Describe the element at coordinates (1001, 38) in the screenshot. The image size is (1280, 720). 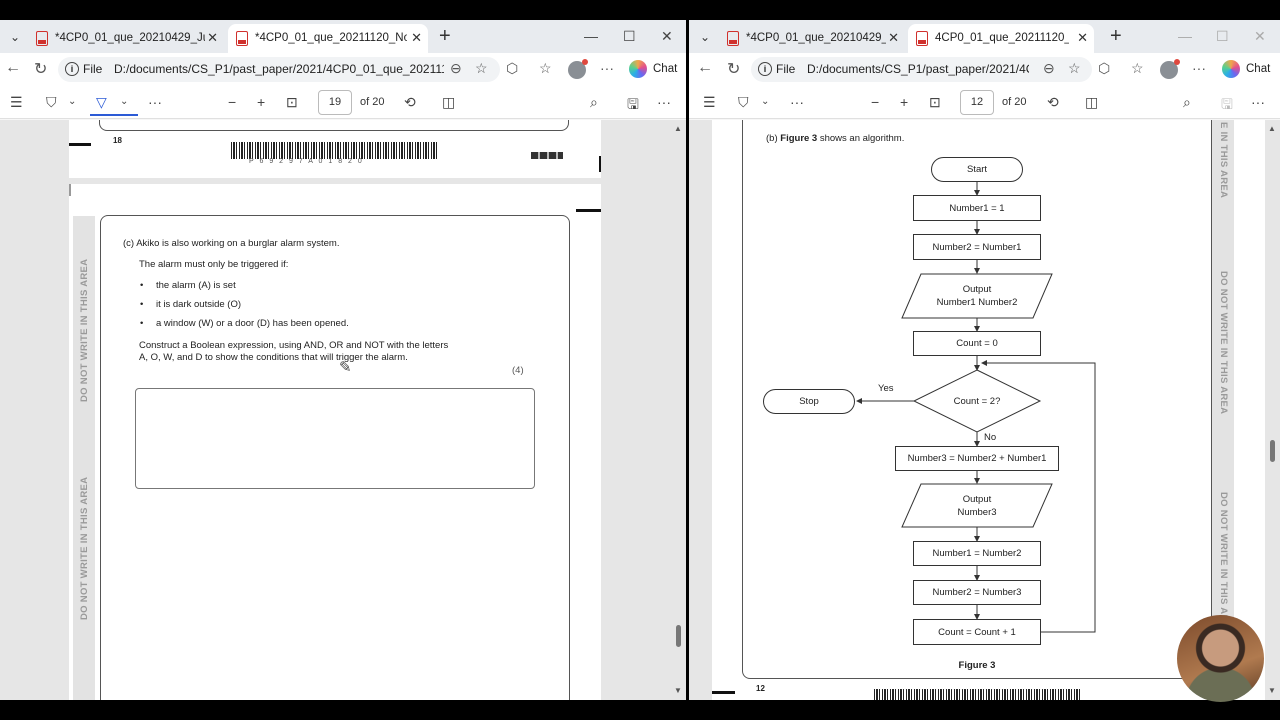
I see `tab-nov-pdf: 4CP0_01_que_20211120_Nov.p ✕` at that location.